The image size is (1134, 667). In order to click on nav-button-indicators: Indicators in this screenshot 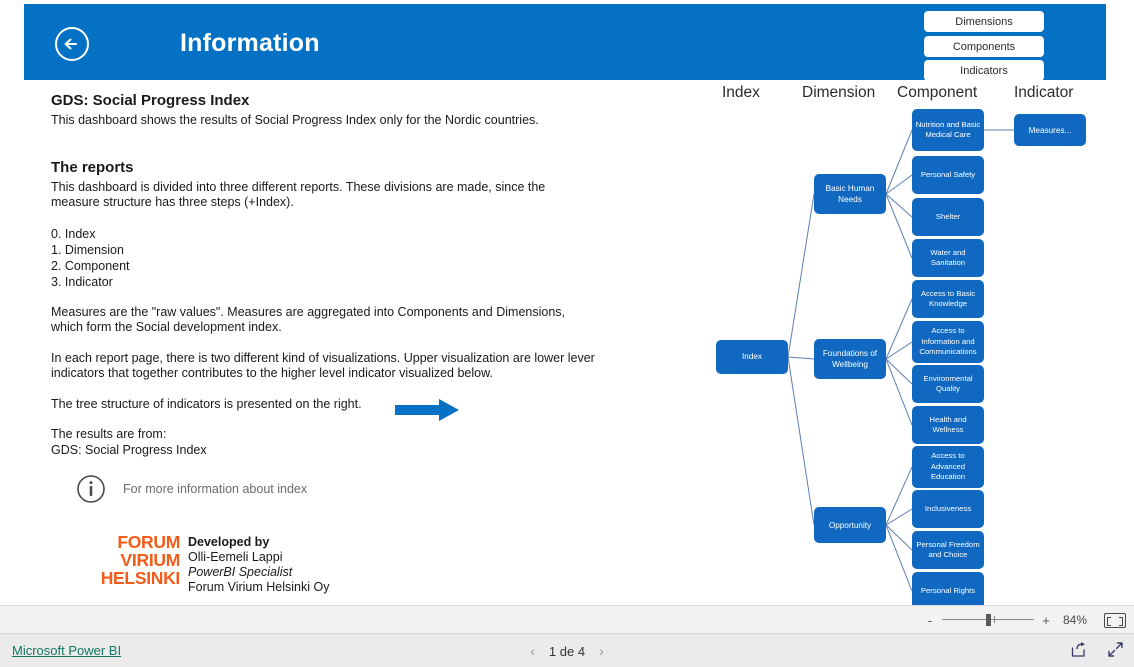, I will do `click(984, 70)`.